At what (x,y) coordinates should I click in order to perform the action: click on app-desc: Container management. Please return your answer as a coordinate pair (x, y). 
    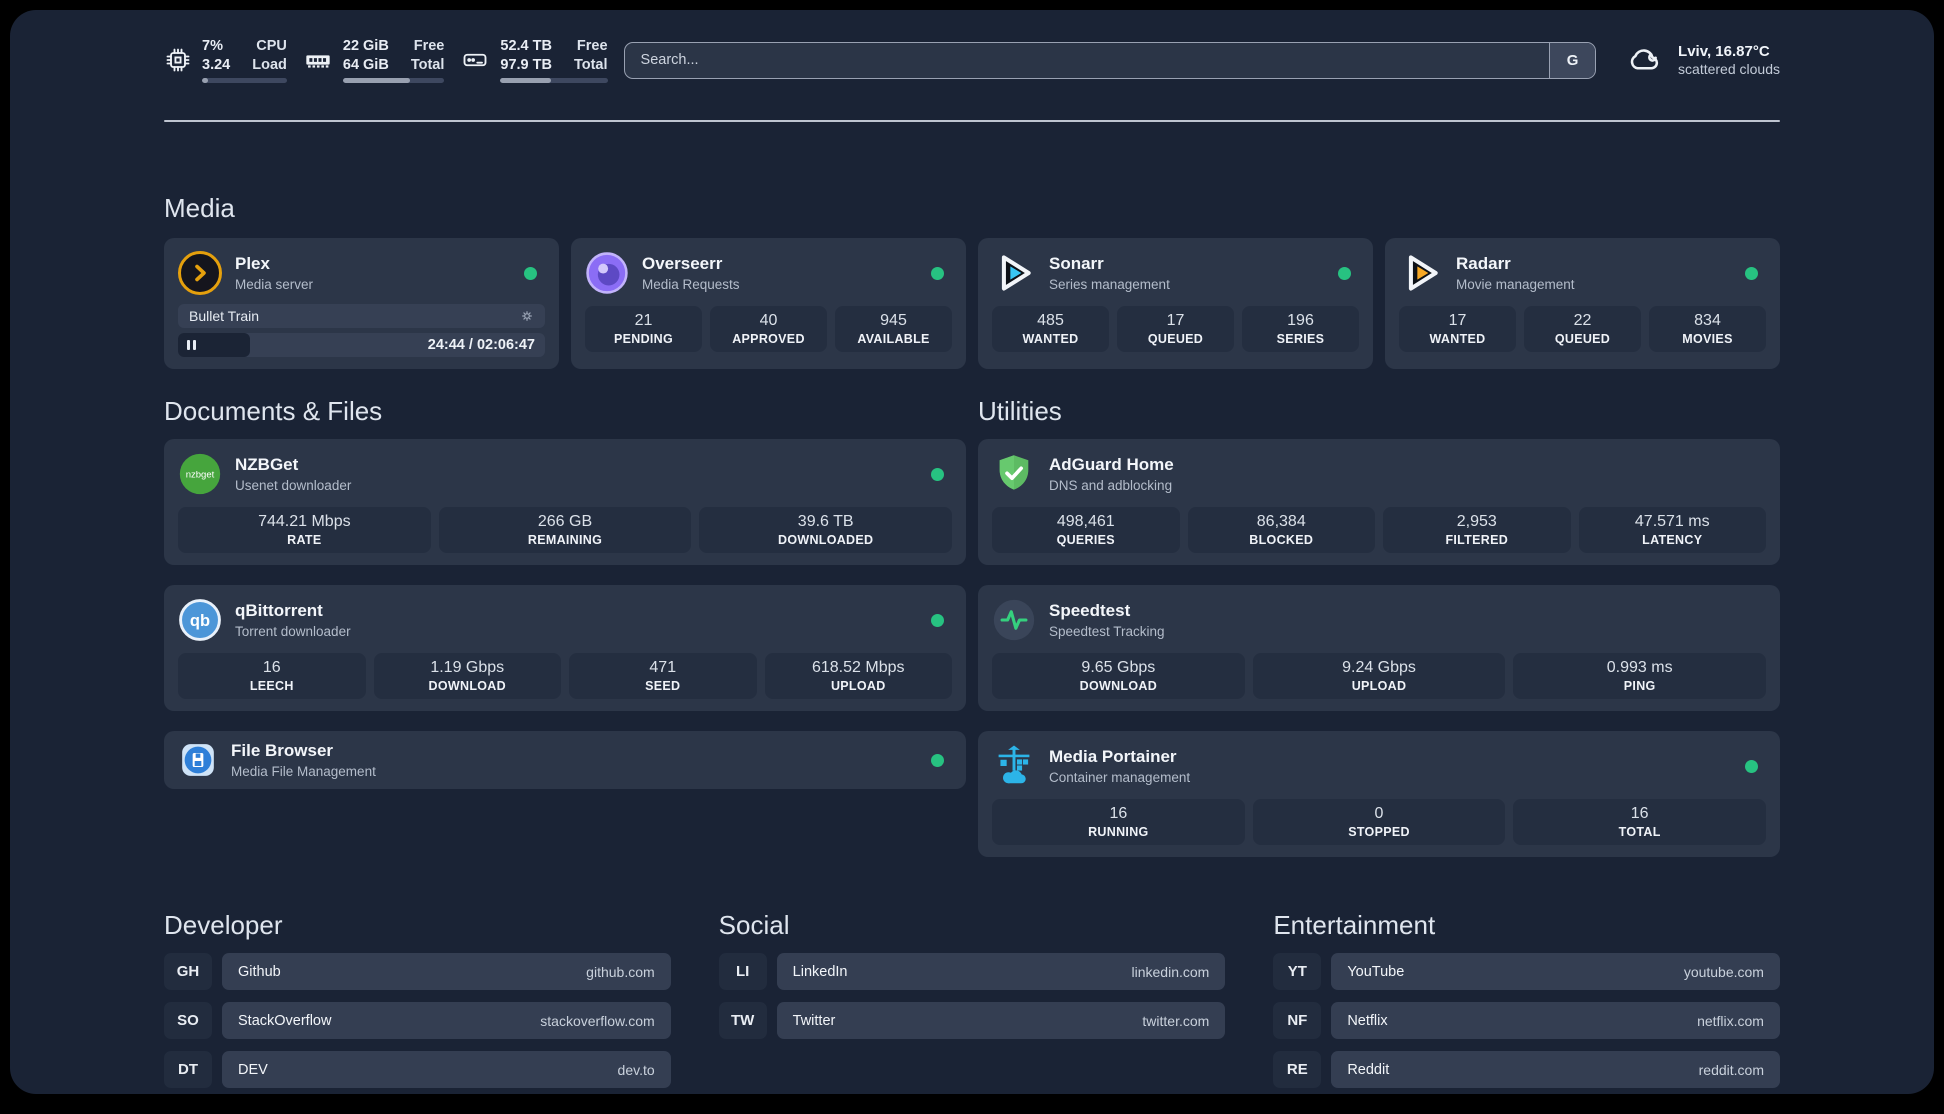
    Looking at the image, I should click on (1120, 777).